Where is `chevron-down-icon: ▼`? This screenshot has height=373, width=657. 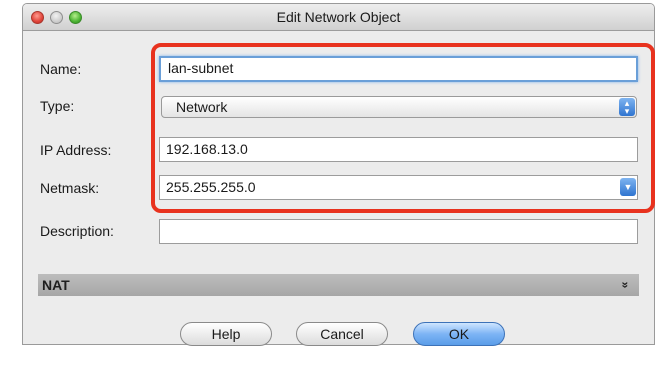
chevron-down-icon: ▼ is located at coordinates (628, 187).